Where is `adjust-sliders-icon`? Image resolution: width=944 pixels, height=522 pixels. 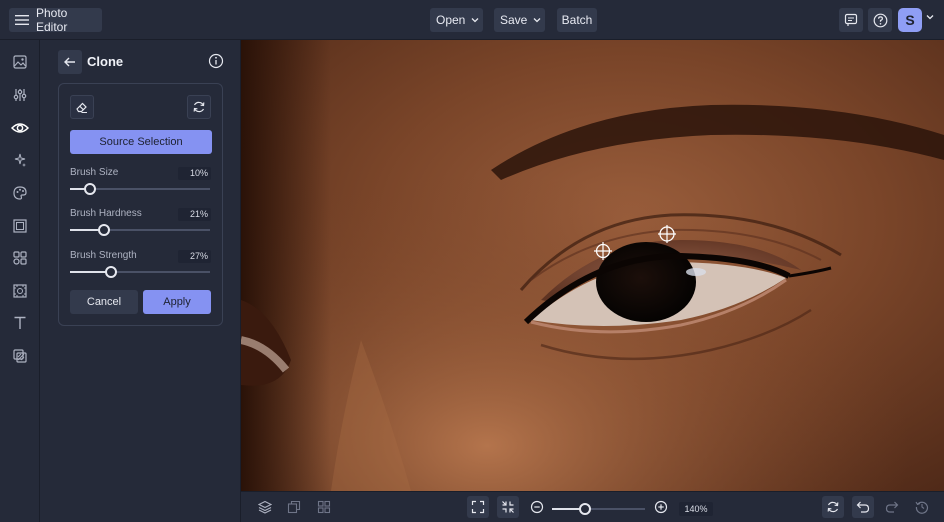 adjust-sliders-icon is located at coordinates (20, 95).